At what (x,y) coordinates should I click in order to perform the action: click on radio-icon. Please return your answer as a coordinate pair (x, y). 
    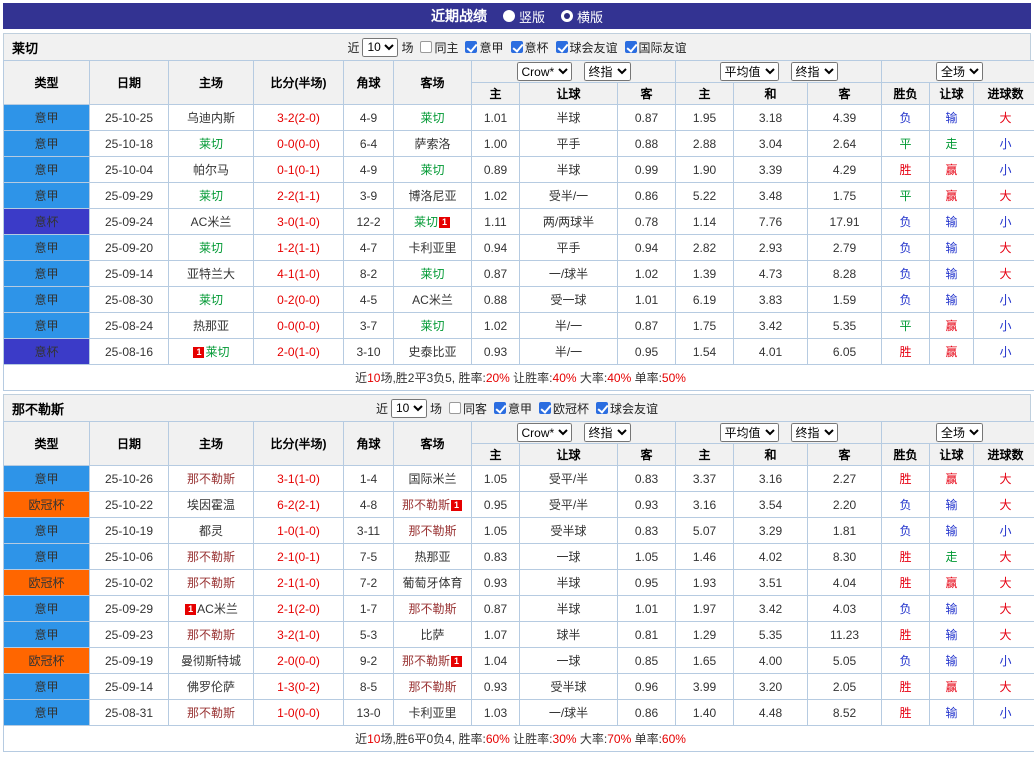
    Looking at the image, I should click on (509, 16).